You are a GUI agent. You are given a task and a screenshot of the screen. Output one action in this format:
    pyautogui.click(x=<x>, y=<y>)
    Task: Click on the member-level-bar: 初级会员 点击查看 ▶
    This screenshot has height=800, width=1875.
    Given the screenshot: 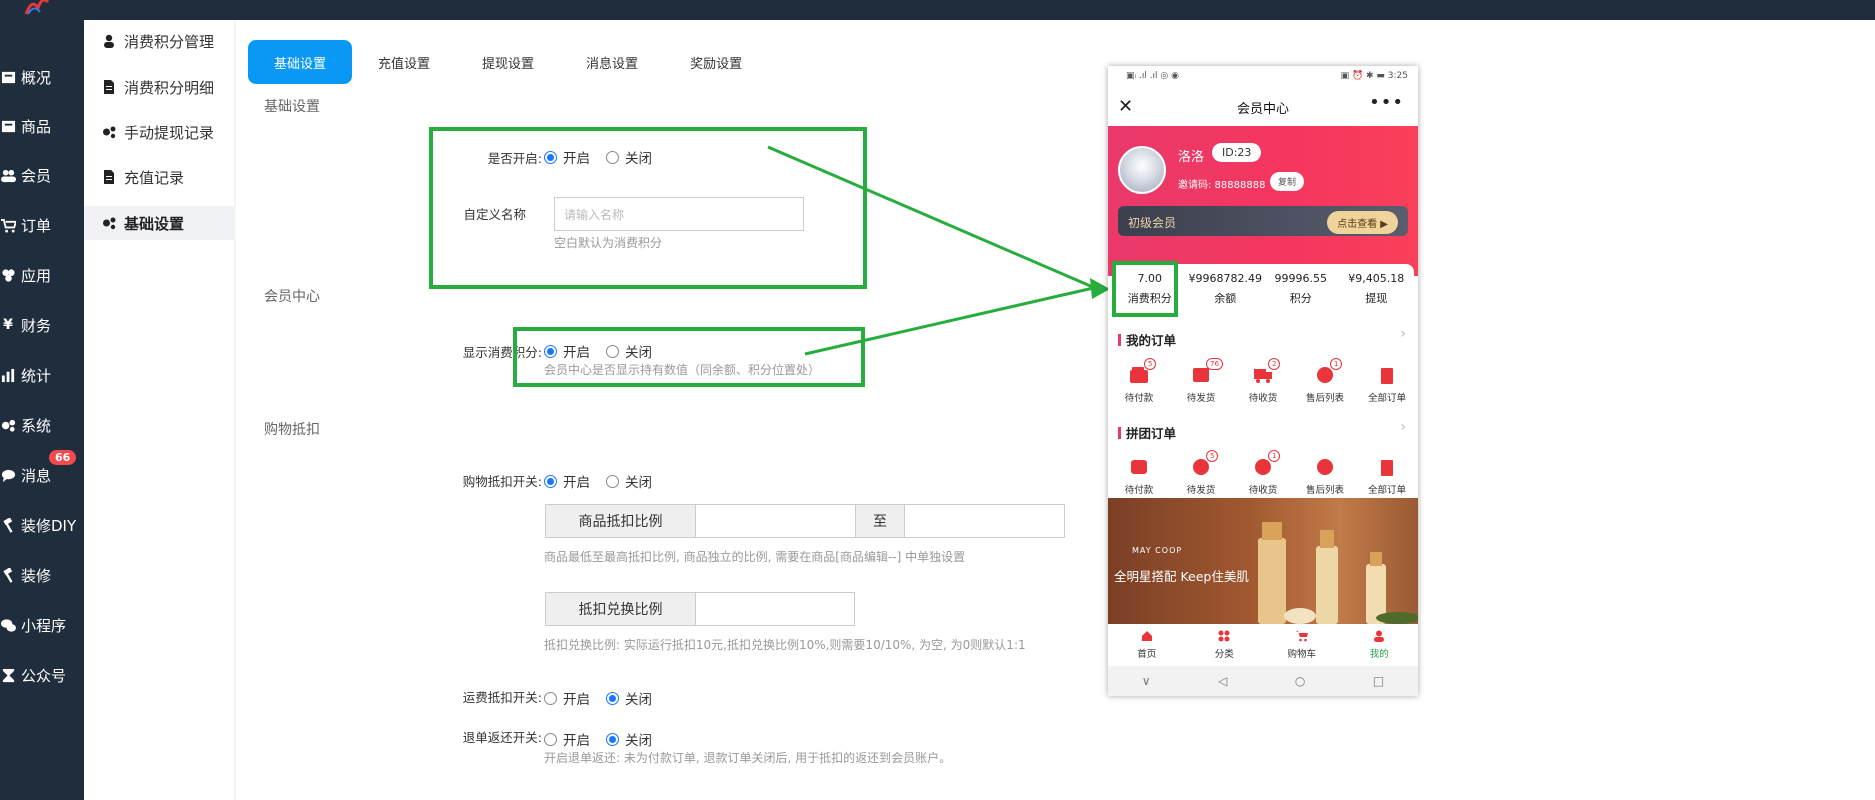 What is the action you would take?
    pyautogui.click(x=1263, y=221)
    